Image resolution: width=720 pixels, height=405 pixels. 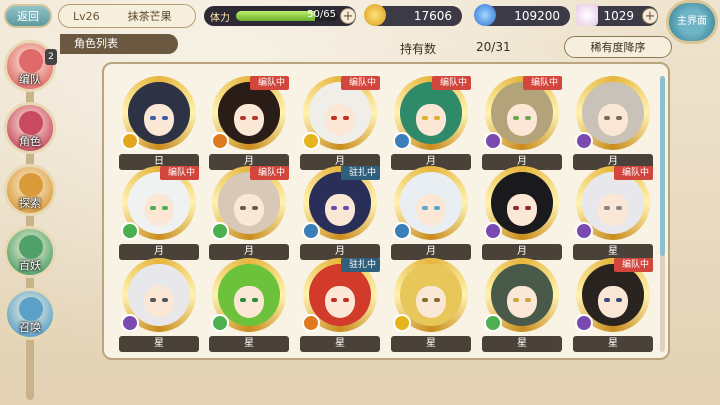 I want to click on scrollbar, so click(x=662, y=214).